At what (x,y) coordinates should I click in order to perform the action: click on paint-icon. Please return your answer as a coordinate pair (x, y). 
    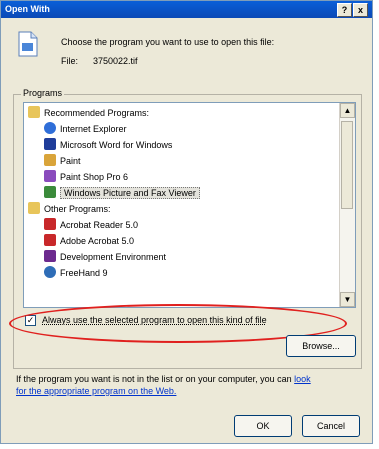
    Looking at the image, I should click on (50, 160).